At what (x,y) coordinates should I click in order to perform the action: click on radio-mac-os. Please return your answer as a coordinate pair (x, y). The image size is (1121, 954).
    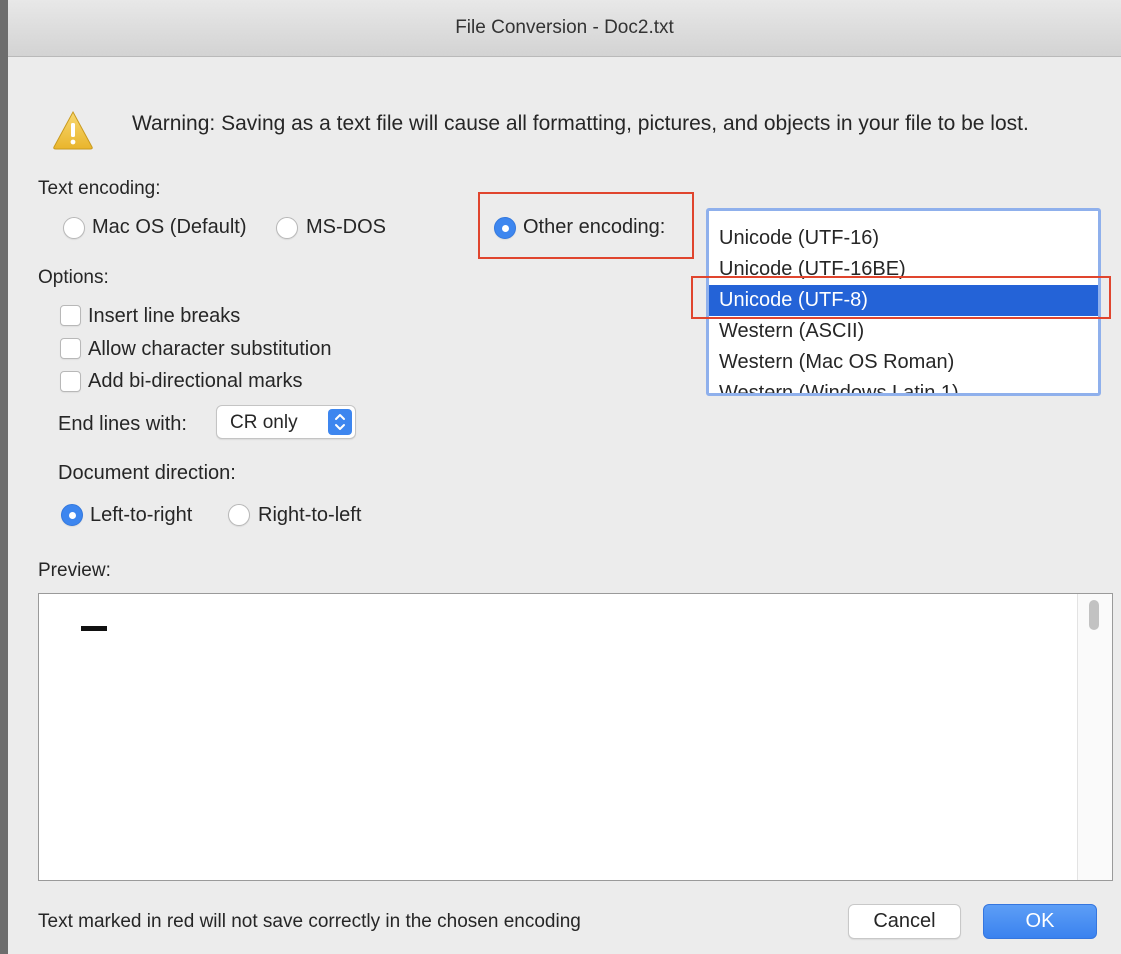
    Looking at the image, I should click on (74, 228).